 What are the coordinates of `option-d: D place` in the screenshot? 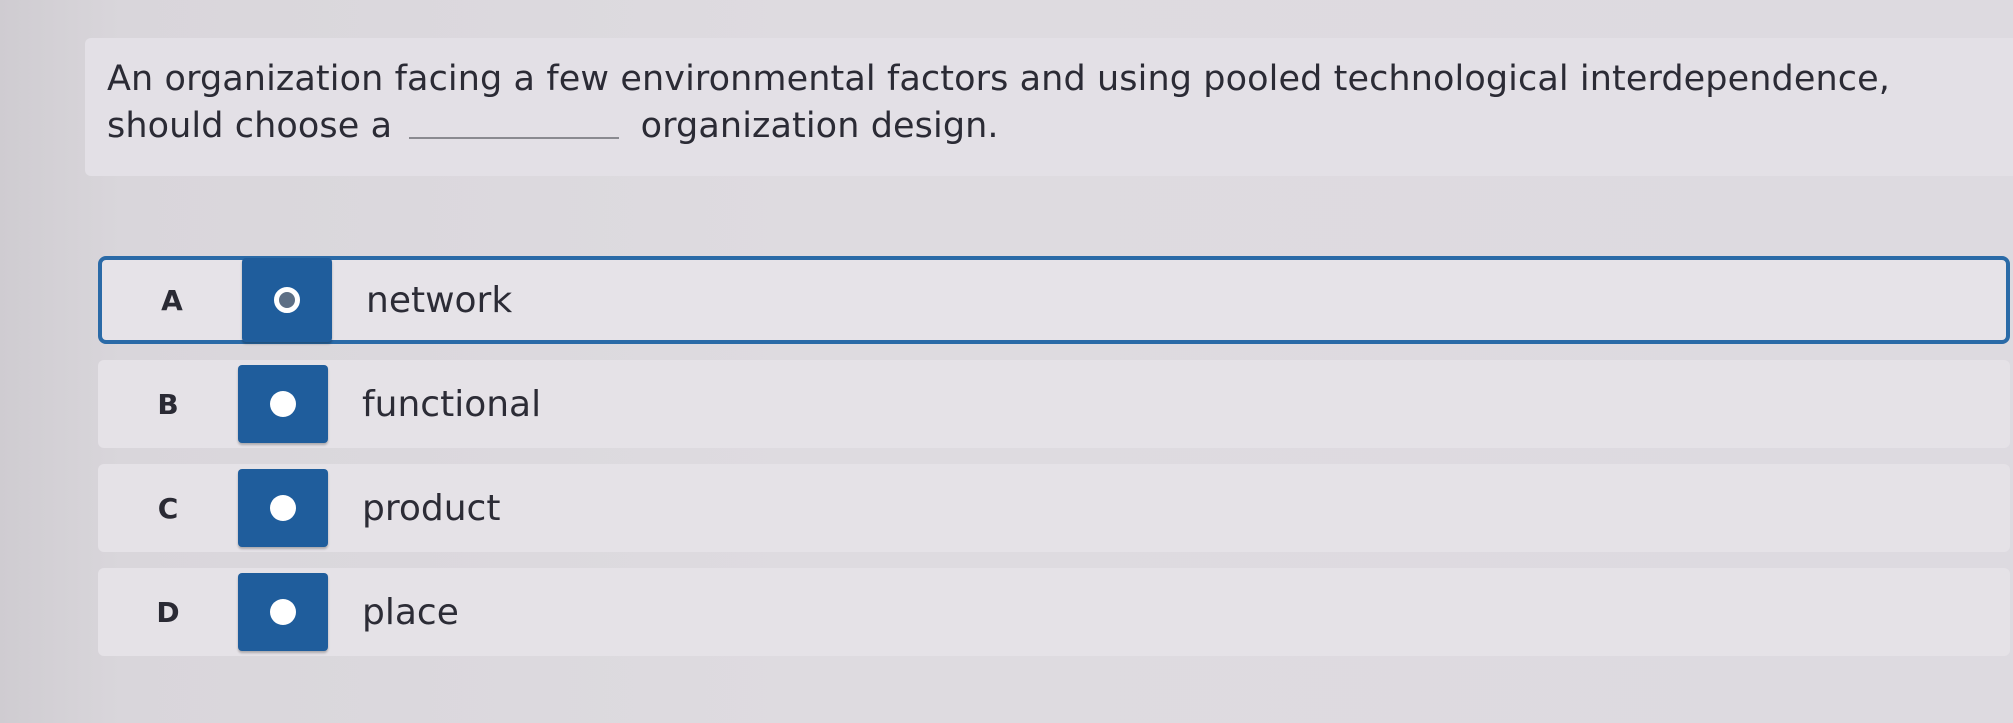 It's located at (1054, 612).